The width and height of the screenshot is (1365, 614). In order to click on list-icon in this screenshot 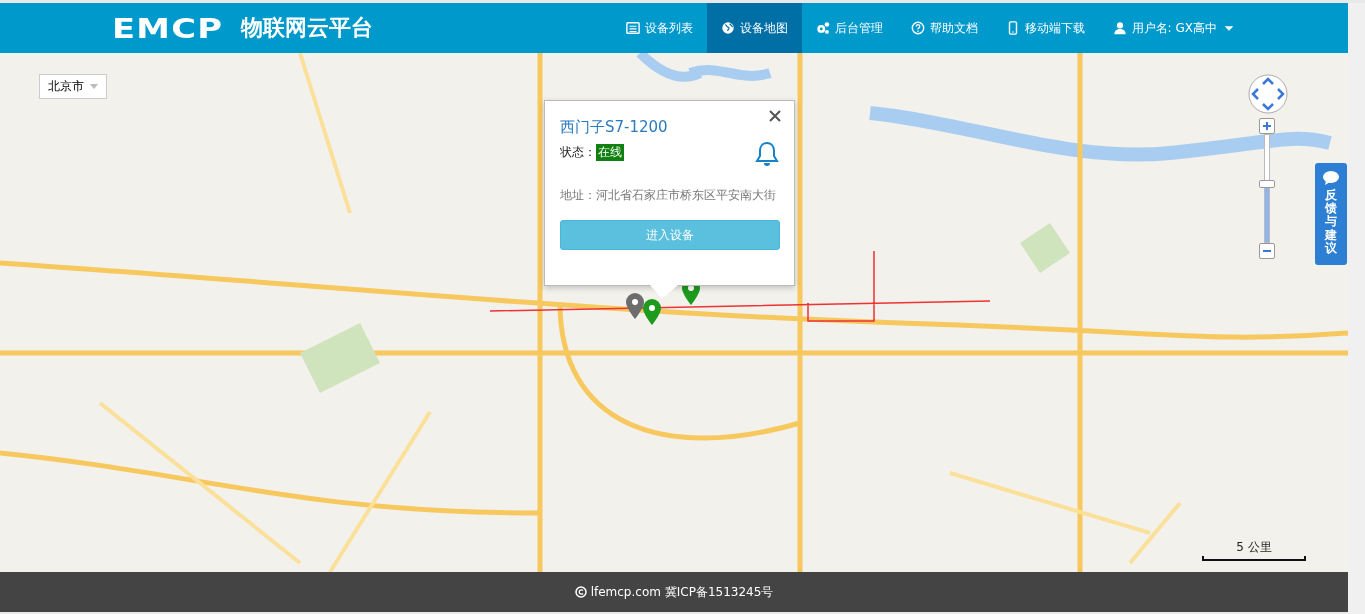, I will do `click(632, 28)`.